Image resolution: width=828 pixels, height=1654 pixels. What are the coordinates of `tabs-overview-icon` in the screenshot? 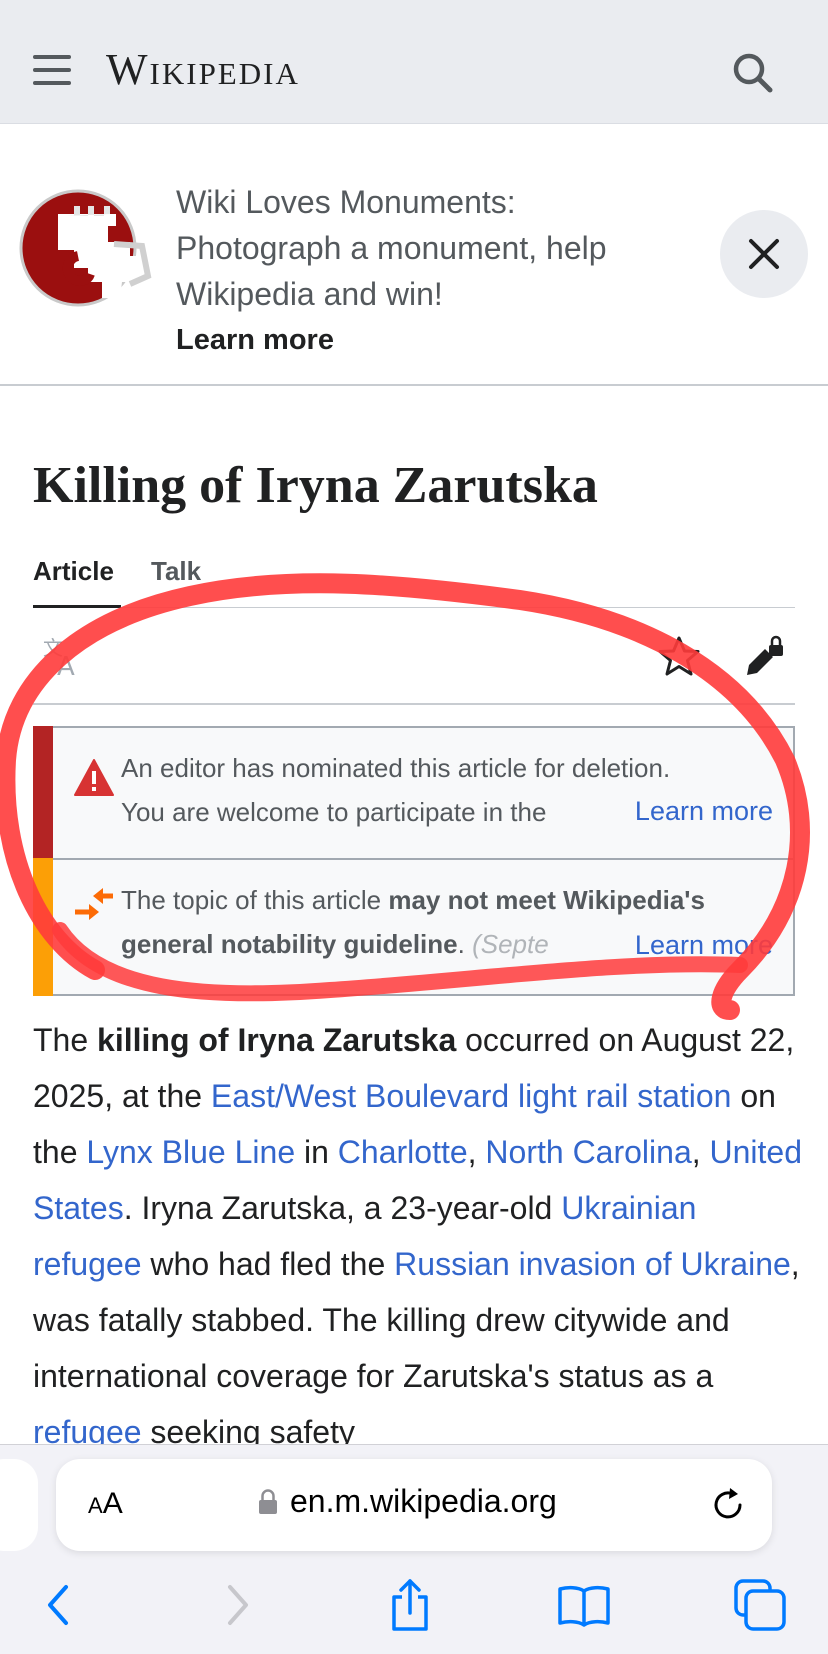 It's located at (760, 1605).